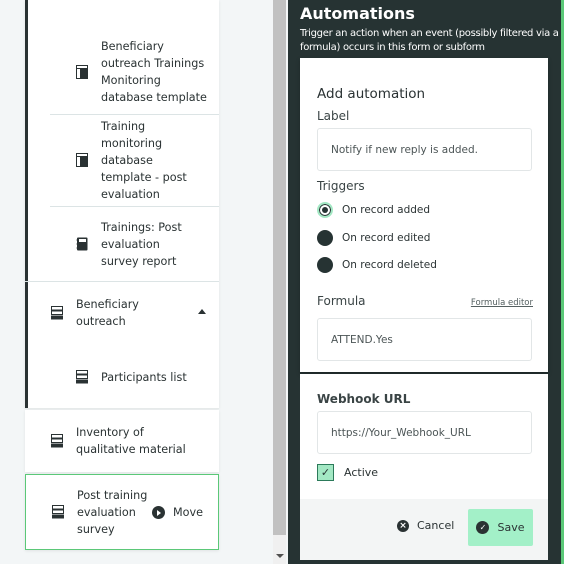  Describe the element at coordinates (502, 303) in the screenshot. I see `formula-editor-link: Formula editor` at that location.